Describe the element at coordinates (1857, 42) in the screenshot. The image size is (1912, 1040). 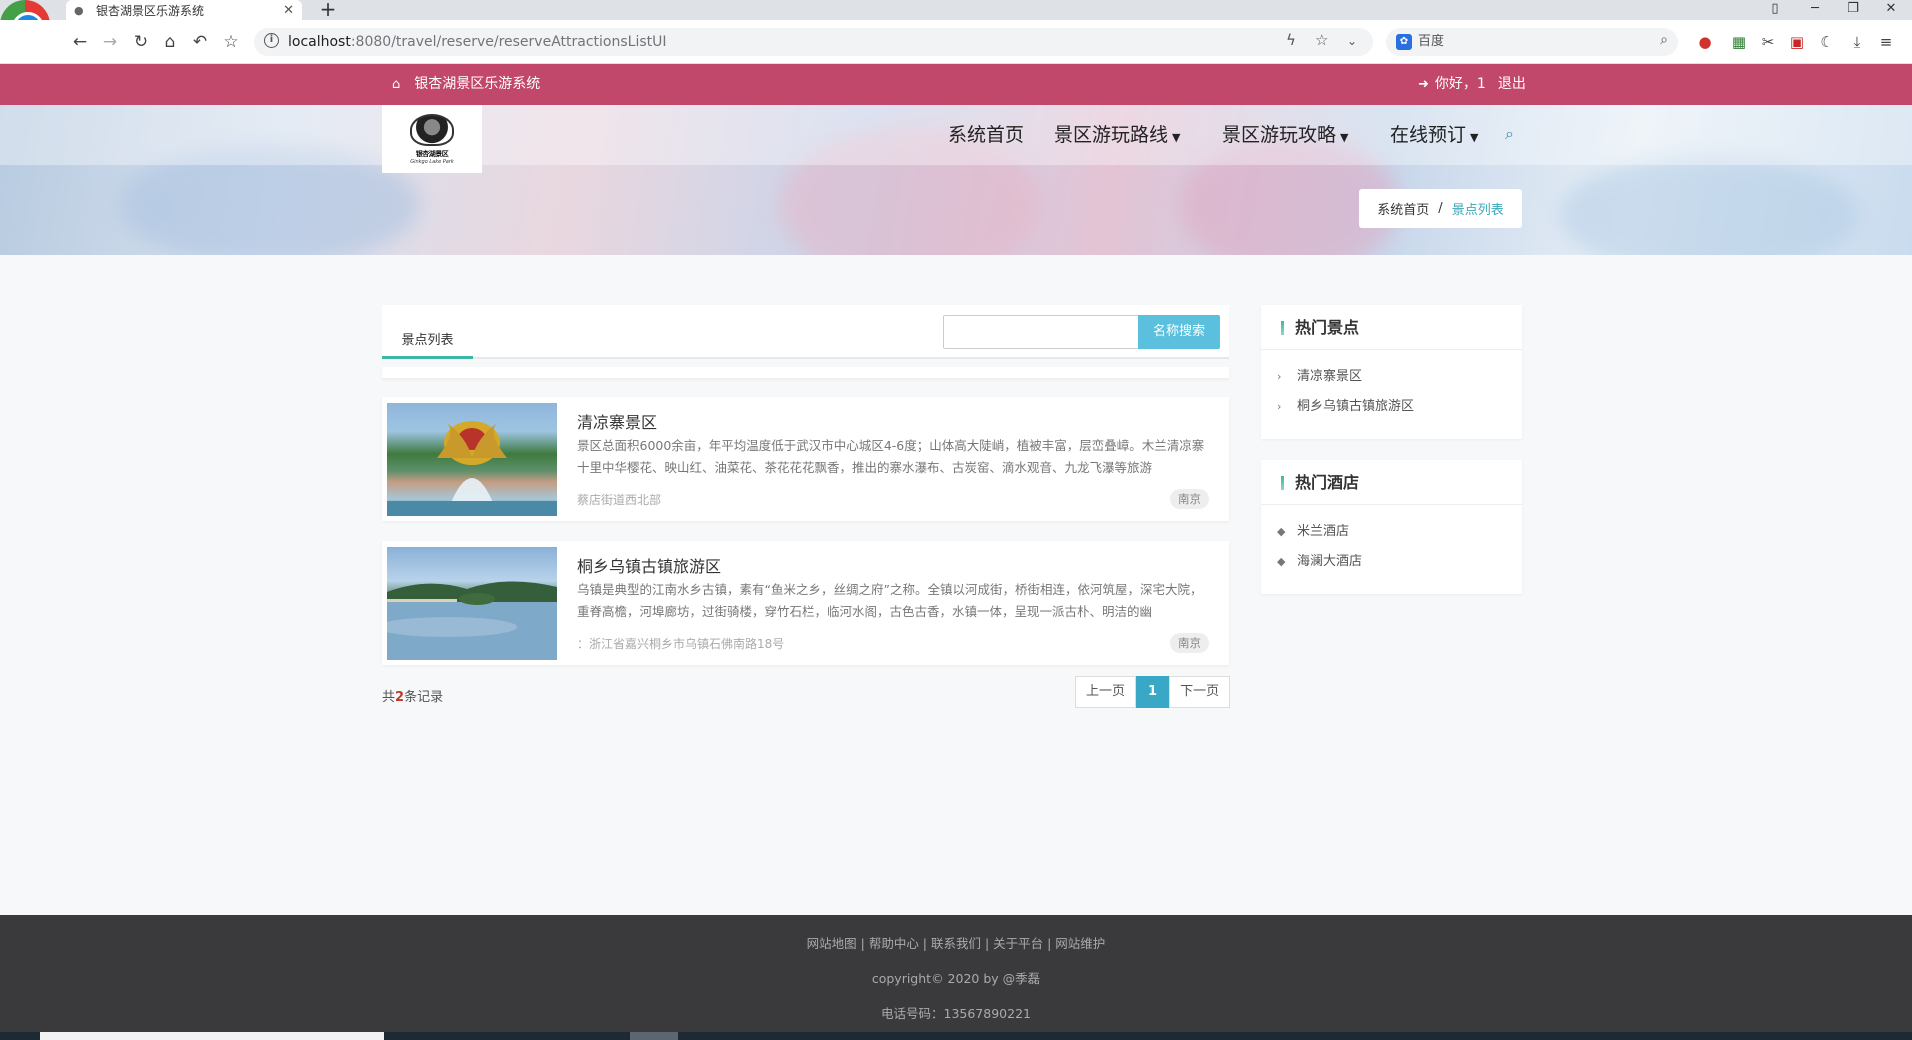
I see `download-icon: ⤓` at that location.